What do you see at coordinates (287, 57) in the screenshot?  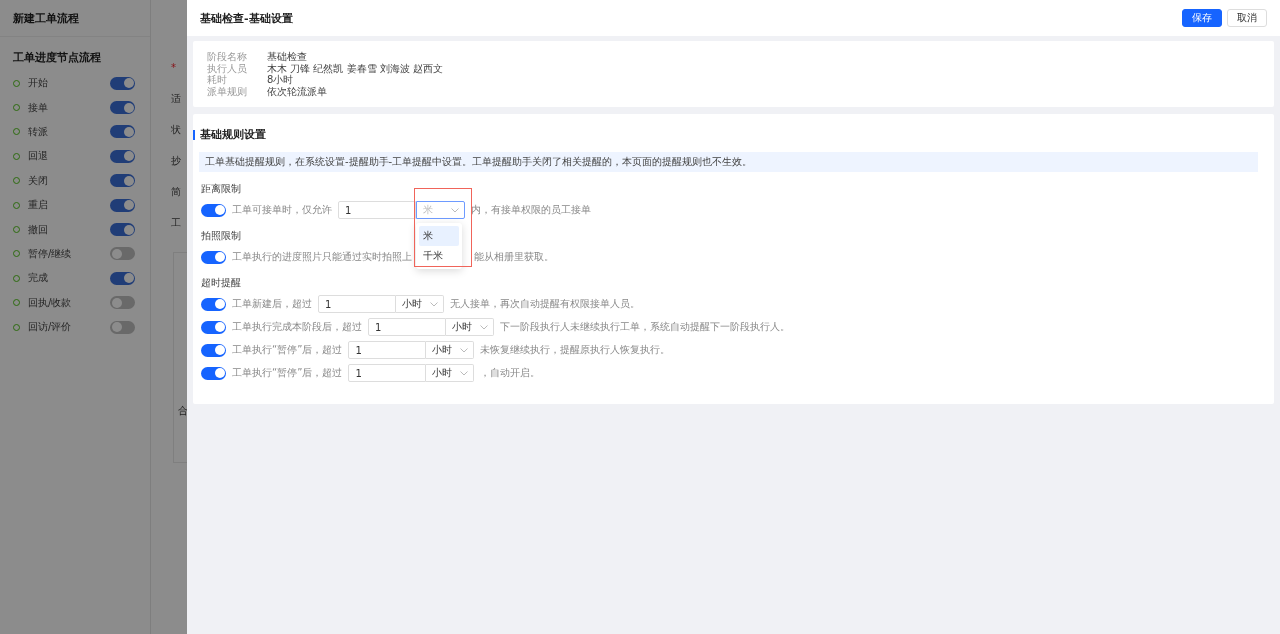 I see `info-value: 基础检查` at bounding box center [287, 57].